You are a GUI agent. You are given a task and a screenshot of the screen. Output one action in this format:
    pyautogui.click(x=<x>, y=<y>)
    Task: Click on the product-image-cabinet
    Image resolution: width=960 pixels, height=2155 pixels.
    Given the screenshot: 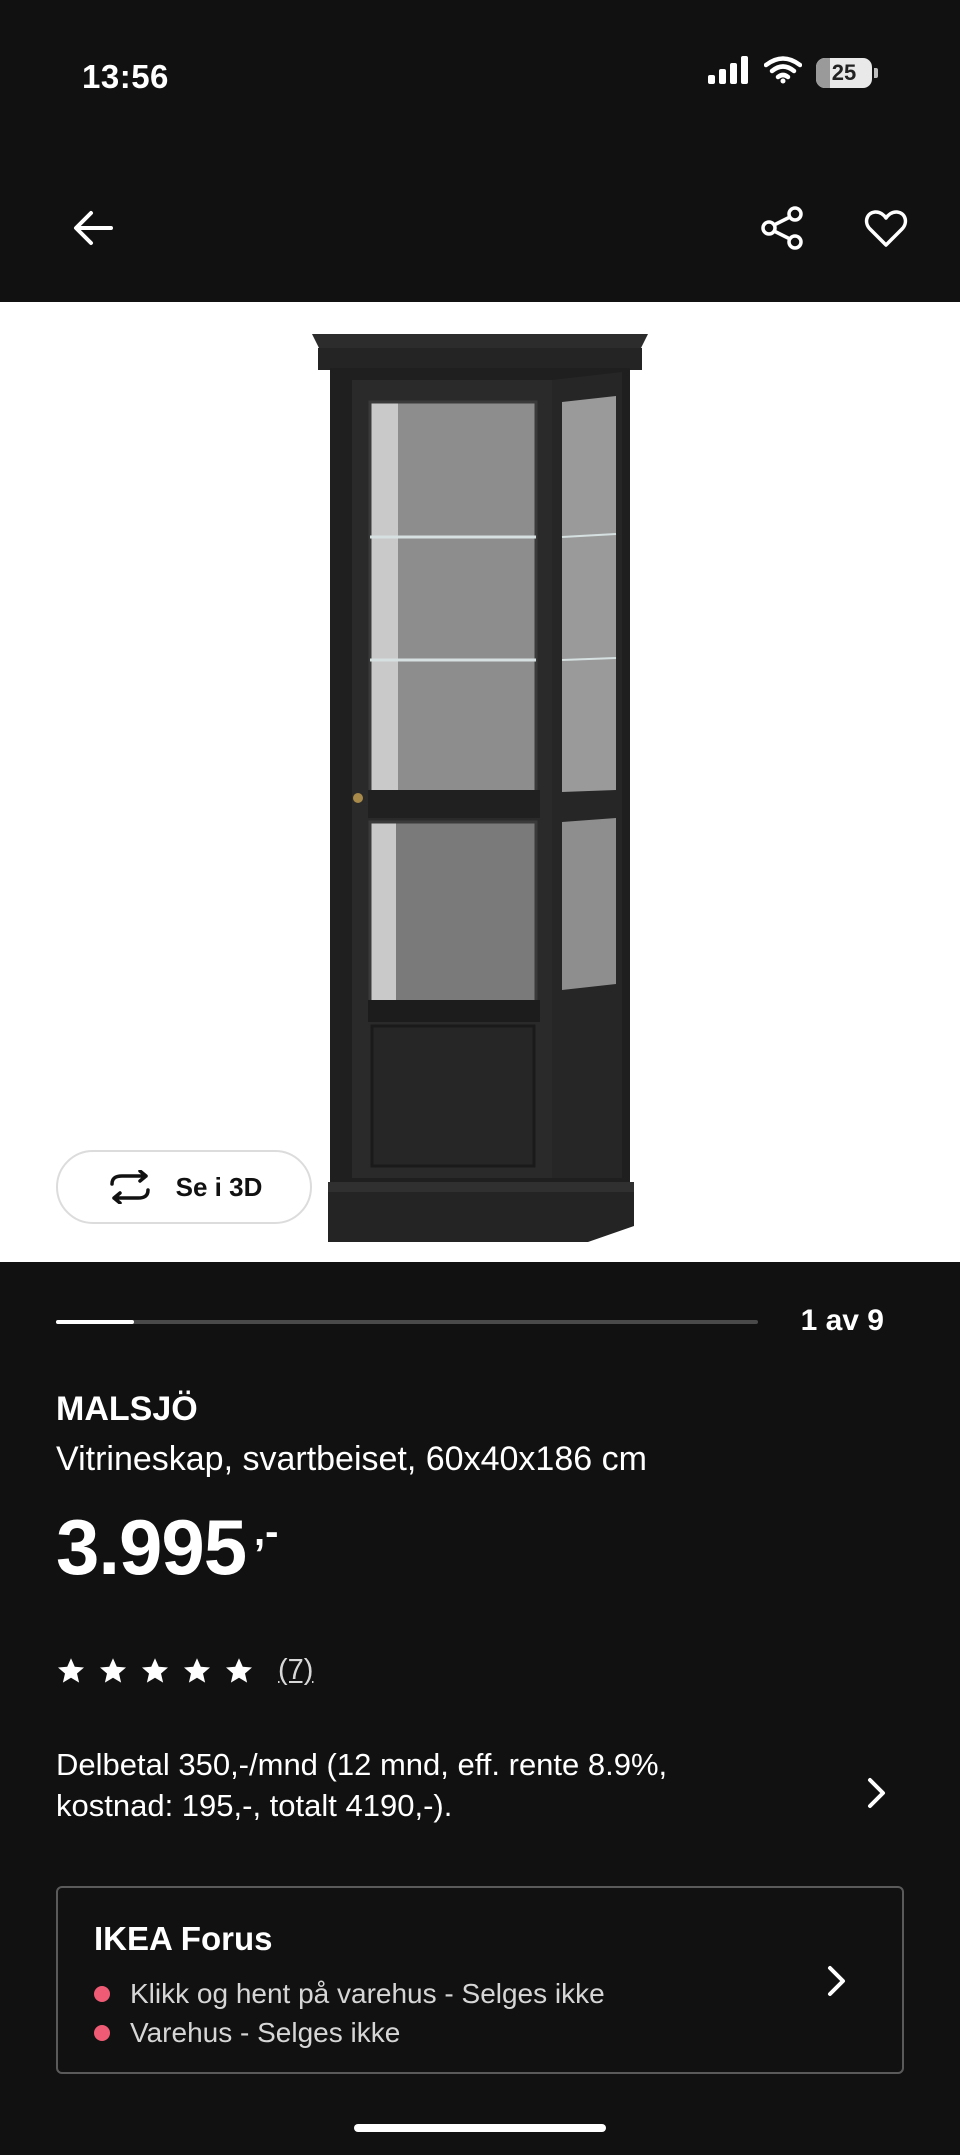 What is the action you would take?
    pyautogui.click(x=480, y=788)
    